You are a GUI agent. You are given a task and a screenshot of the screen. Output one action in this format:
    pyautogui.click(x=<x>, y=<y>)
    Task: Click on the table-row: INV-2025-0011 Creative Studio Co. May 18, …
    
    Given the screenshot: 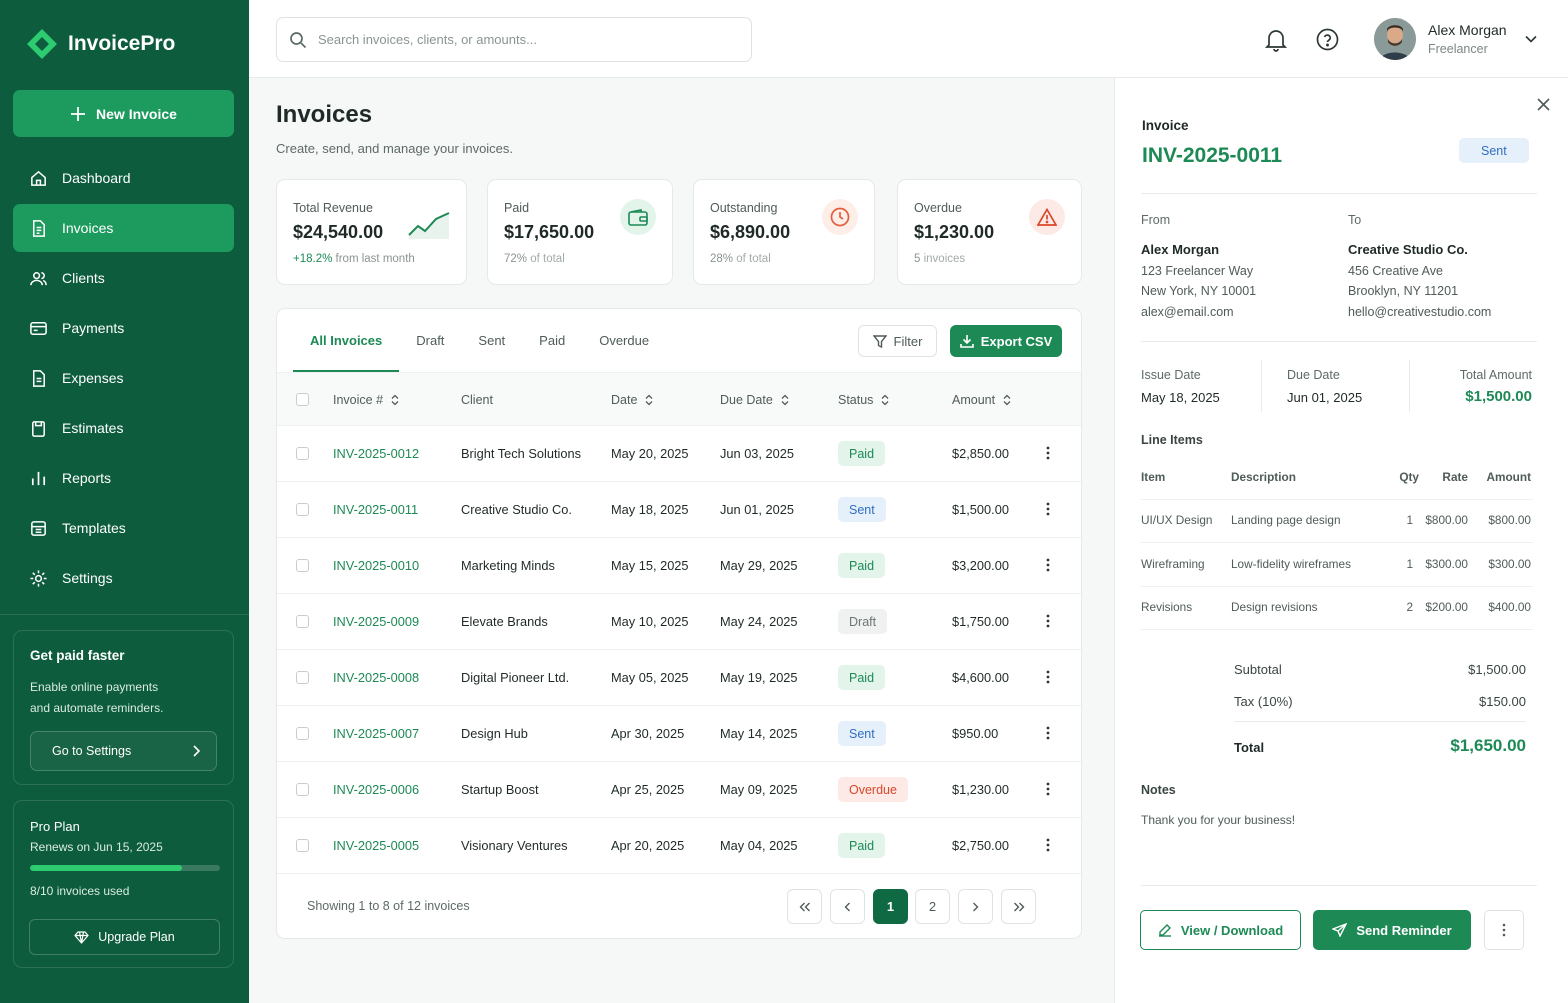 What is the action you would take?
    pyautogui.click(x=679, y=510)
    